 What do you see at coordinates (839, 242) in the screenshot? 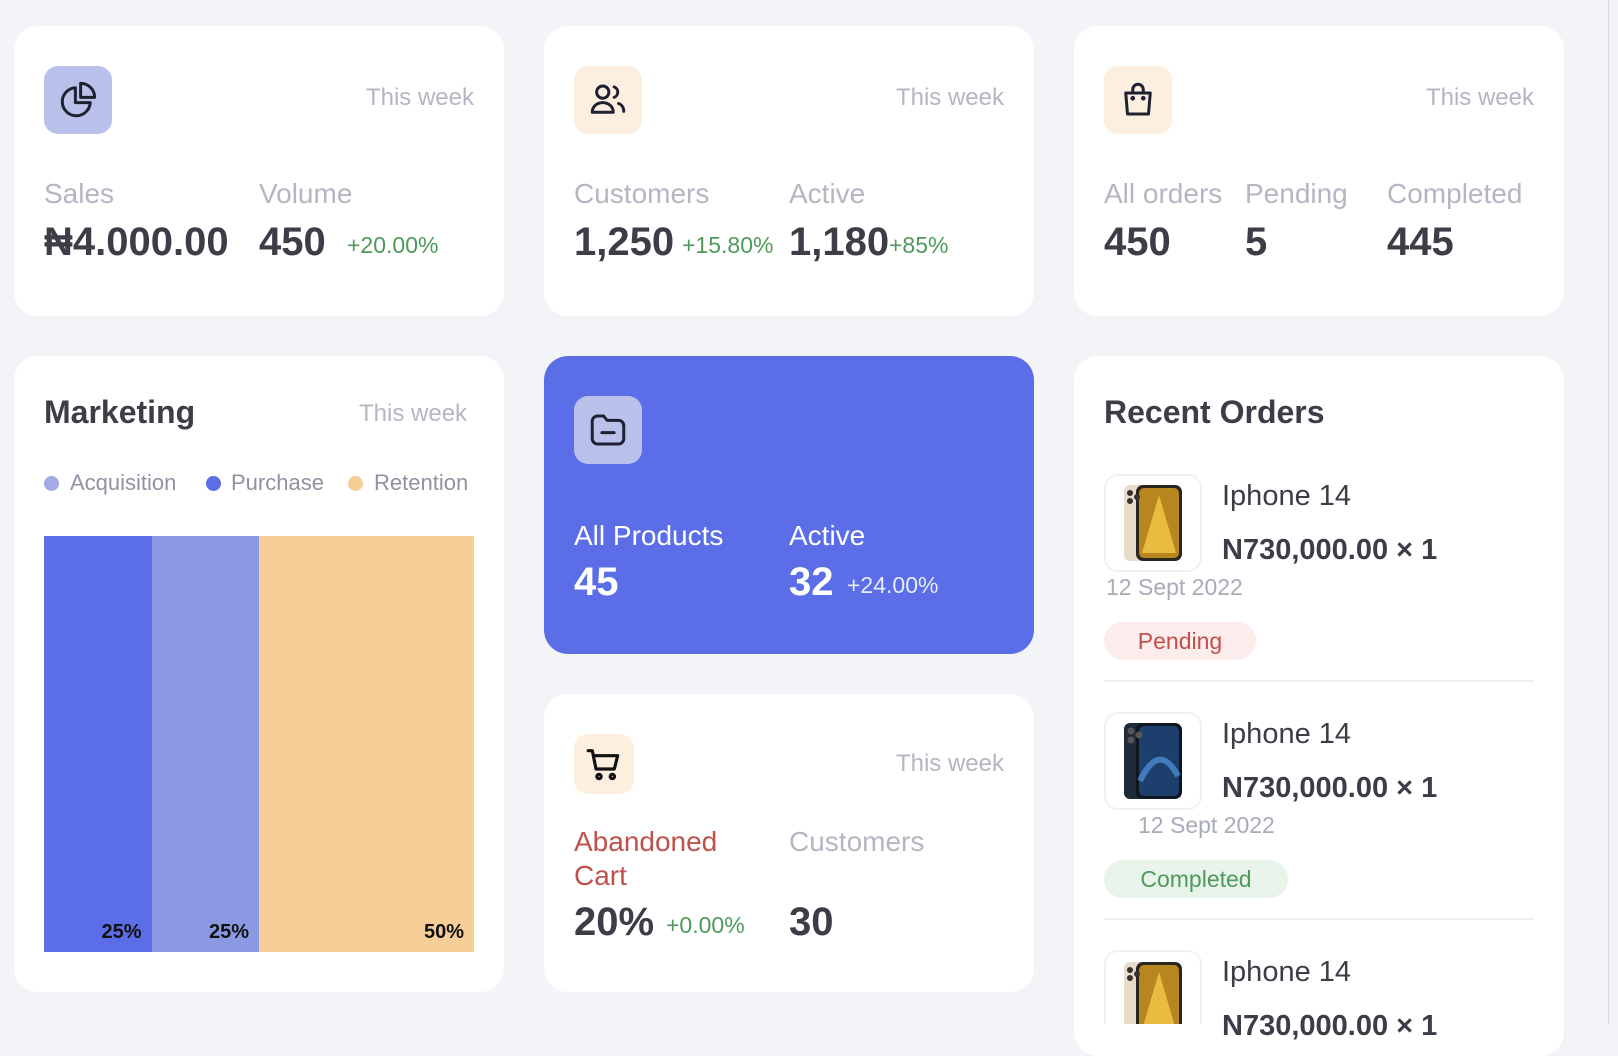
I see `active-value: 1,180` at bounding box center [839, 242].